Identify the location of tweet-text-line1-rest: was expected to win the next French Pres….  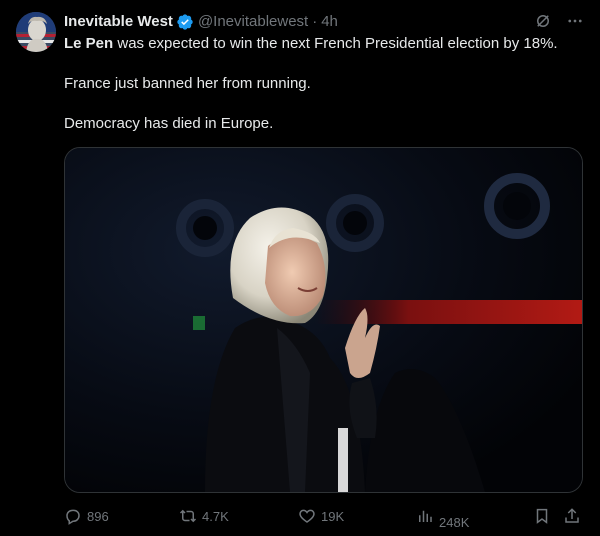
(335, 43).